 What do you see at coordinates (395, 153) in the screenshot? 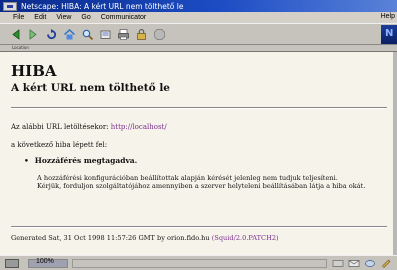
I see `vertical-scrollbar` at bounding box center [395, 153].